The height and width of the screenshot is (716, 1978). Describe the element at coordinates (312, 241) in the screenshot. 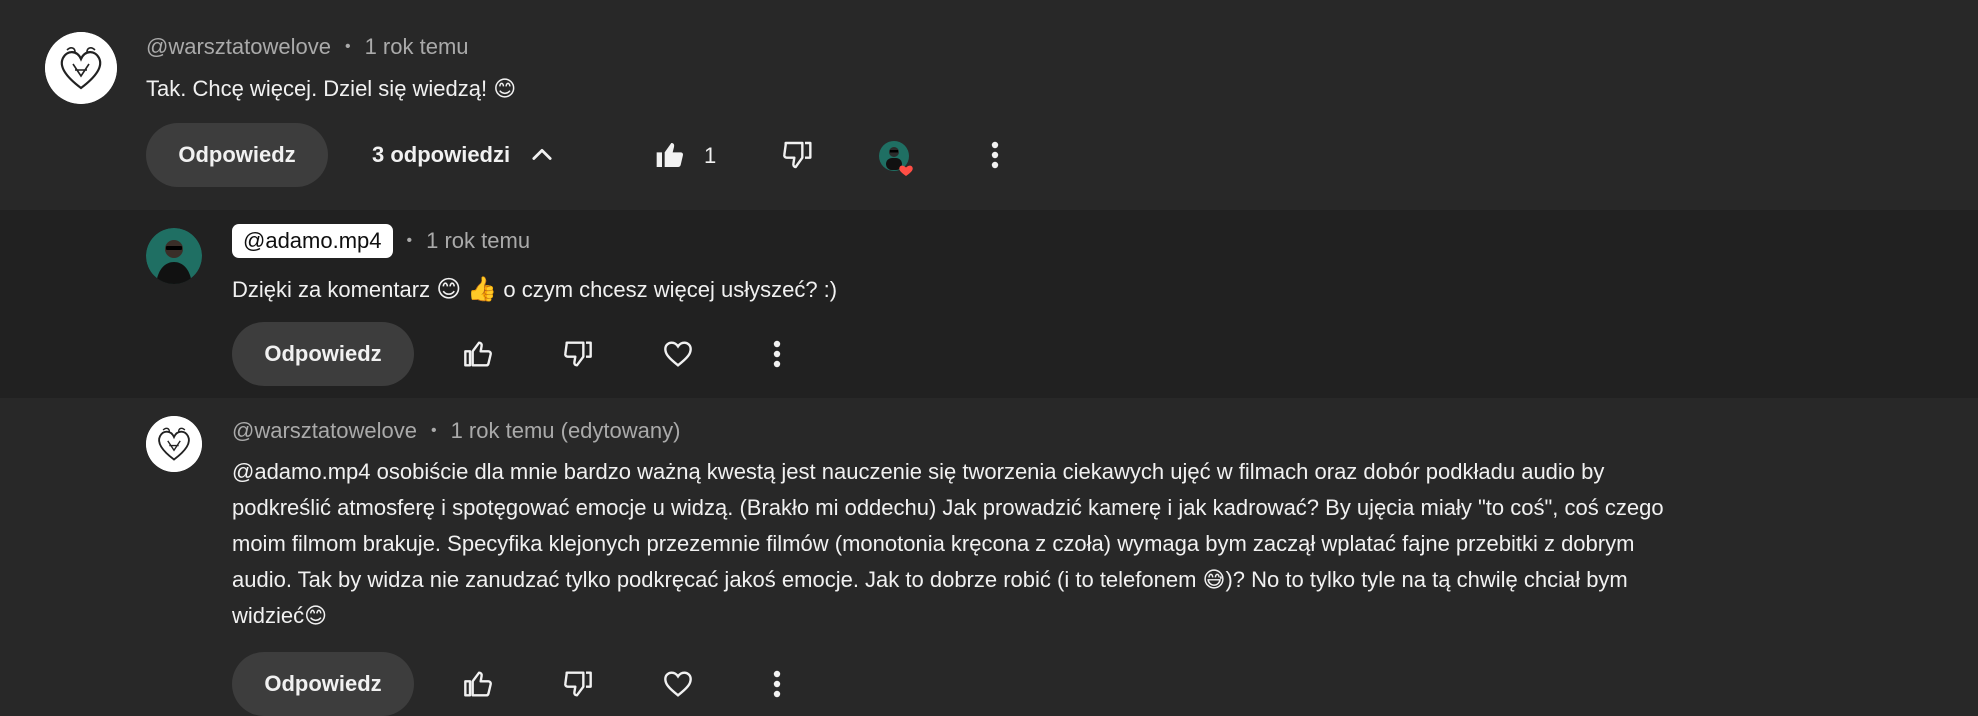

I see `author-handle-chip: @adamo.mp4` at that location.